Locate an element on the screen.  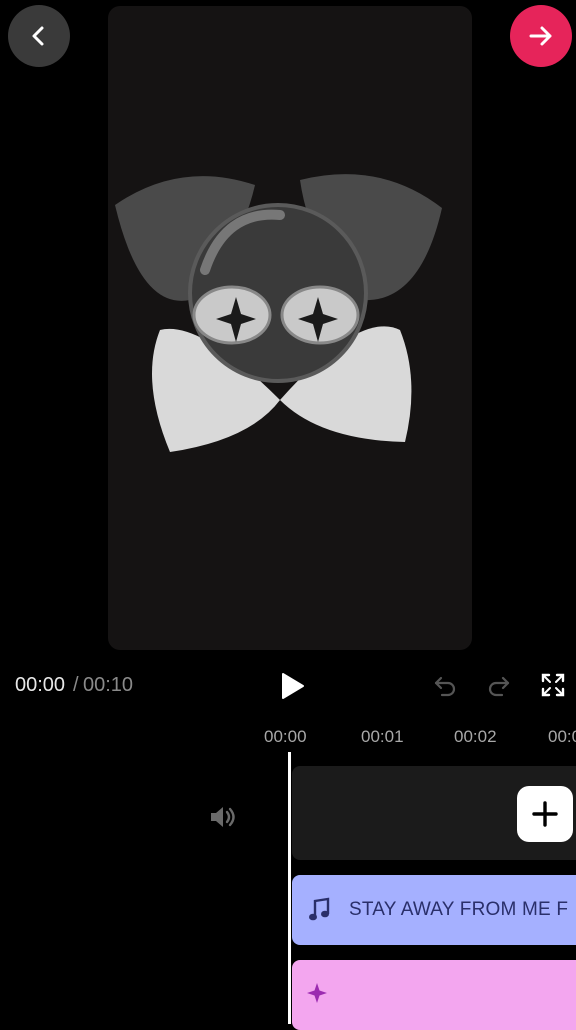
timeline-tick: 00:00 is located at coordinates (285, 736).